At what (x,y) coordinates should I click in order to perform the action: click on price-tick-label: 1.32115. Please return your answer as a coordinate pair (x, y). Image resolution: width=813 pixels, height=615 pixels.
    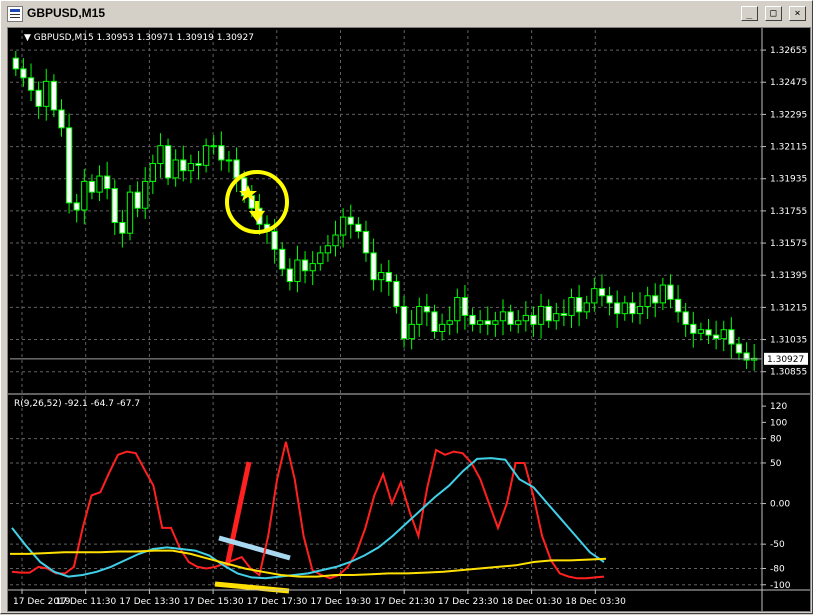
    Looking at the image, I should click on (788, 148).